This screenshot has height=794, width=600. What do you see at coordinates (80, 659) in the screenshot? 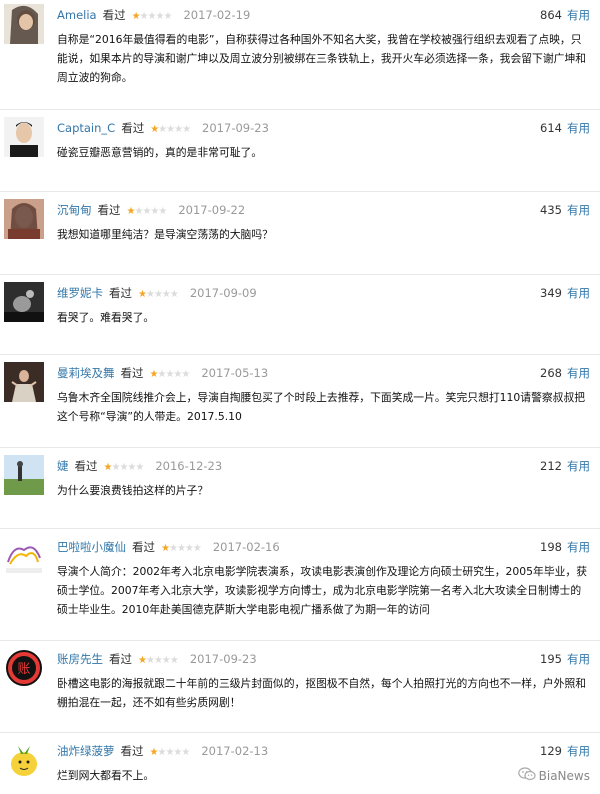
I see `username-link: 账房先生` at bounding box center [80, 659].